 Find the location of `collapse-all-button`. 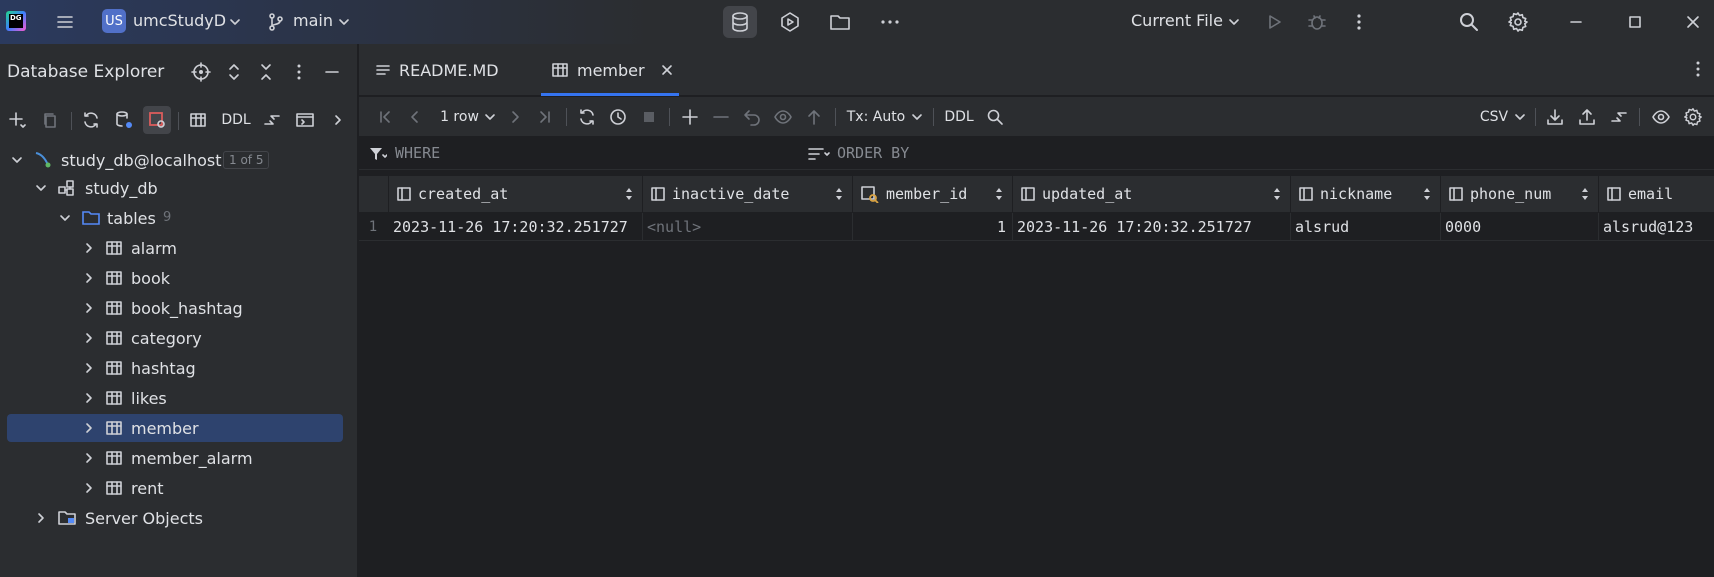

collapse-all-button is located at coordinates (266, 72).